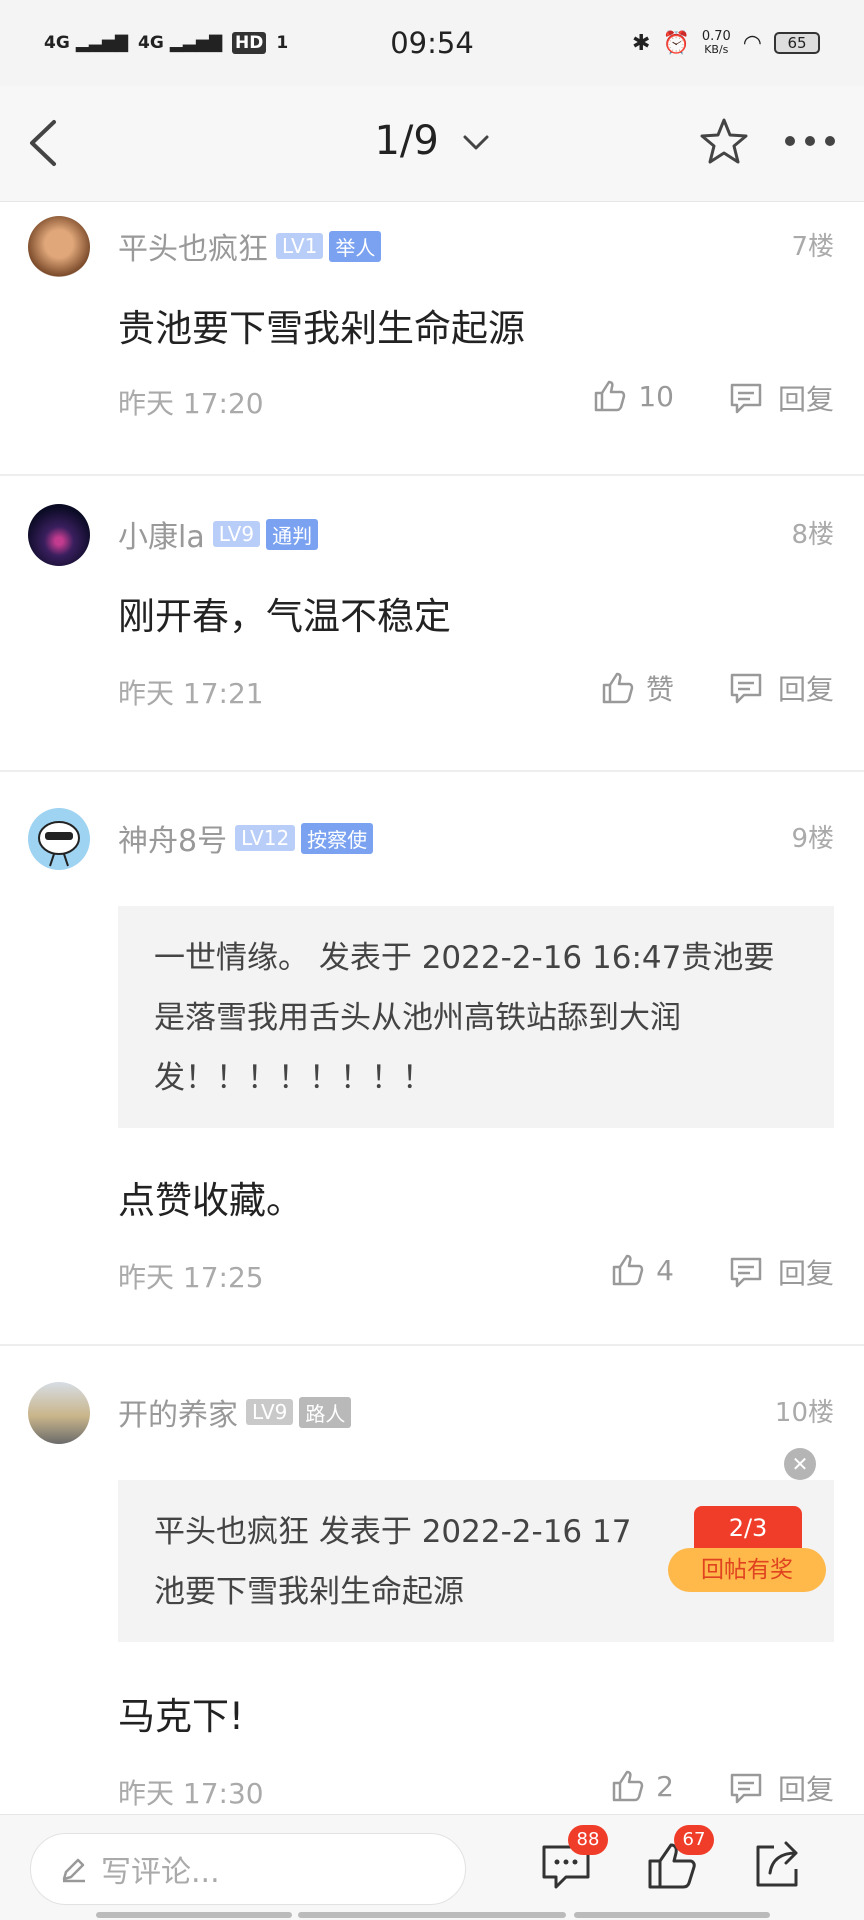 This screenshot has height=1920, width=864. Describe the element at coordinates (300, 246) in the screenshot. I see `level-badge: LV1` at that location.